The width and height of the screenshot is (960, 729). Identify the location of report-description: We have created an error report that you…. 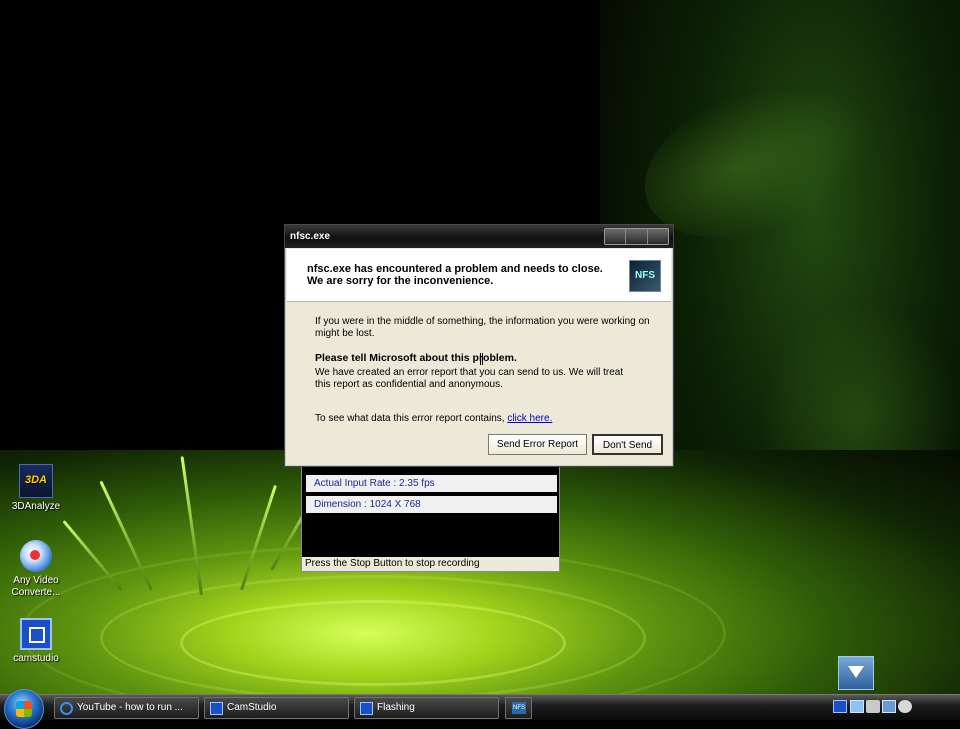
(469, 379).